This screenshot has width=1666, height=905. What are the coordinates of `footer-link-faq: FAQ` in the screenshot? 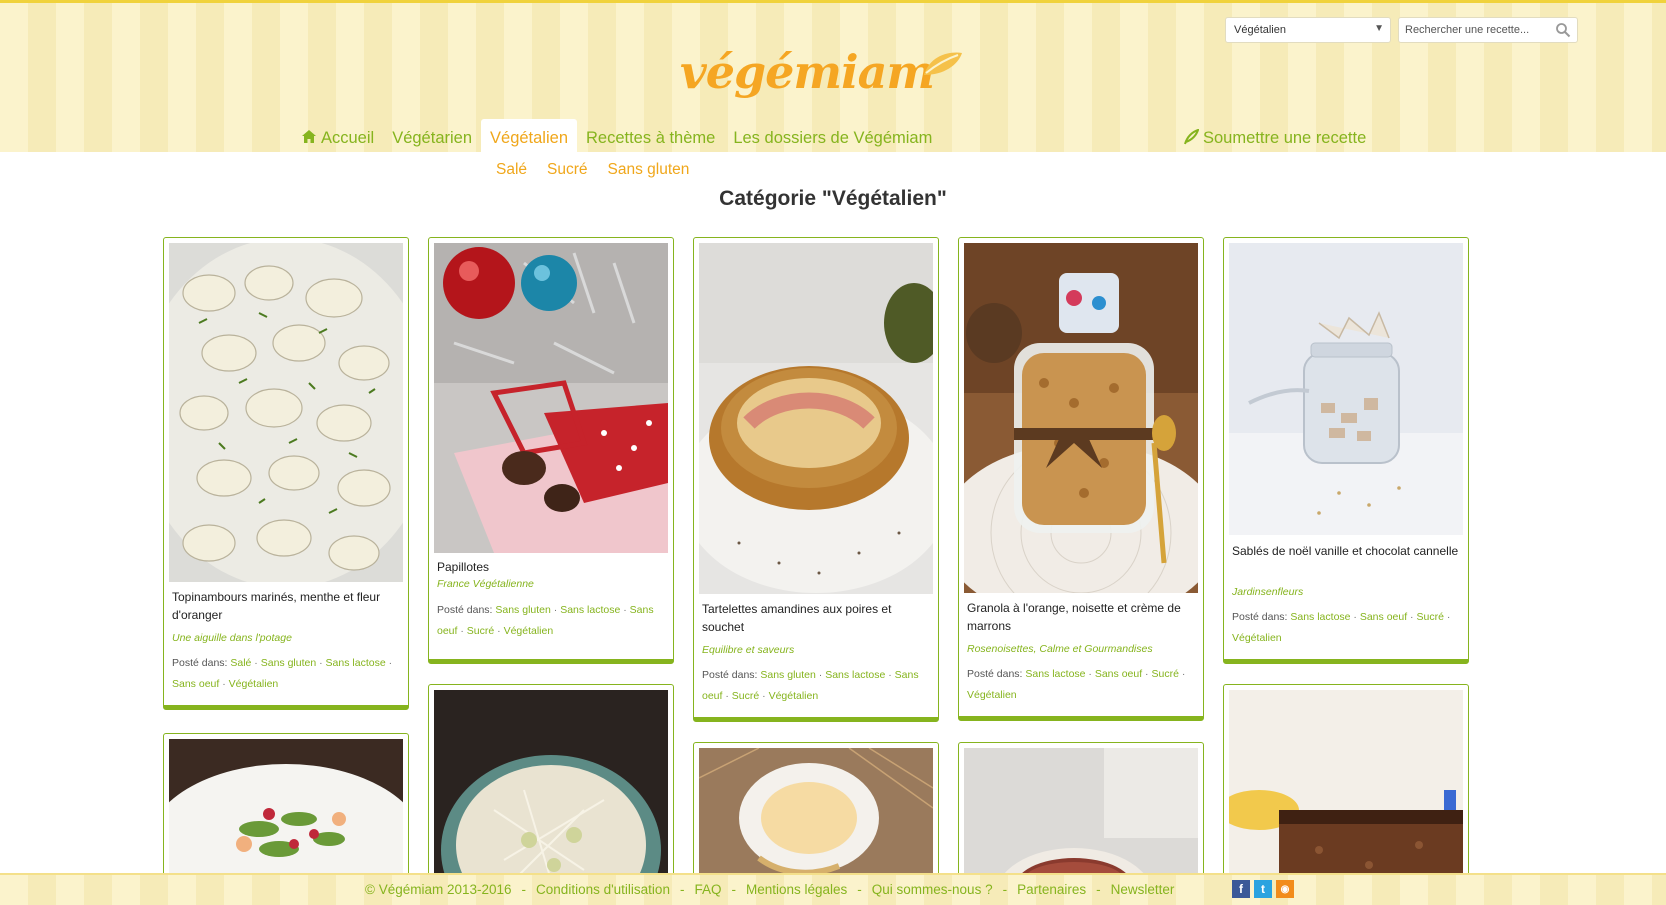 It's located at (707, 889).